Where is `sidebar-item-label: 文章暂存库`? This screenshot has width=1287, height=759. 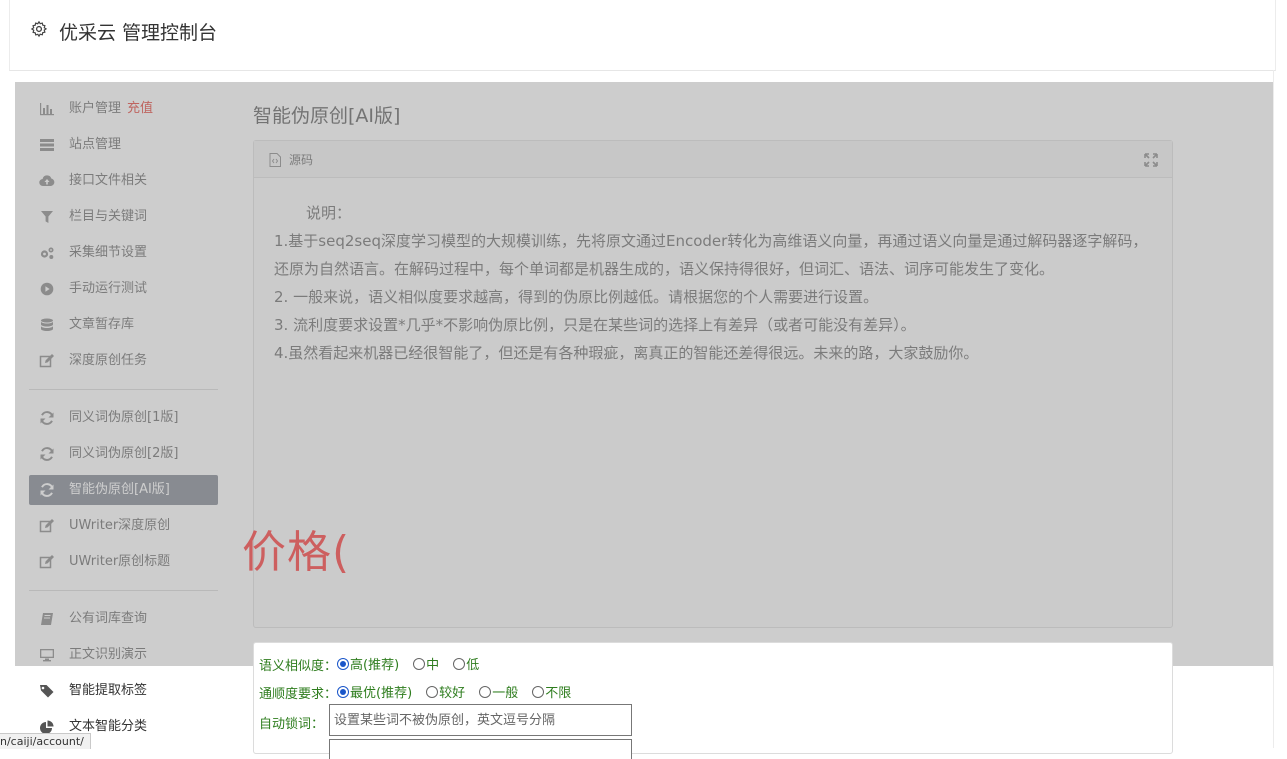
sidebar-item-label: 文章暂存库 is located at coordinates (102, 324).